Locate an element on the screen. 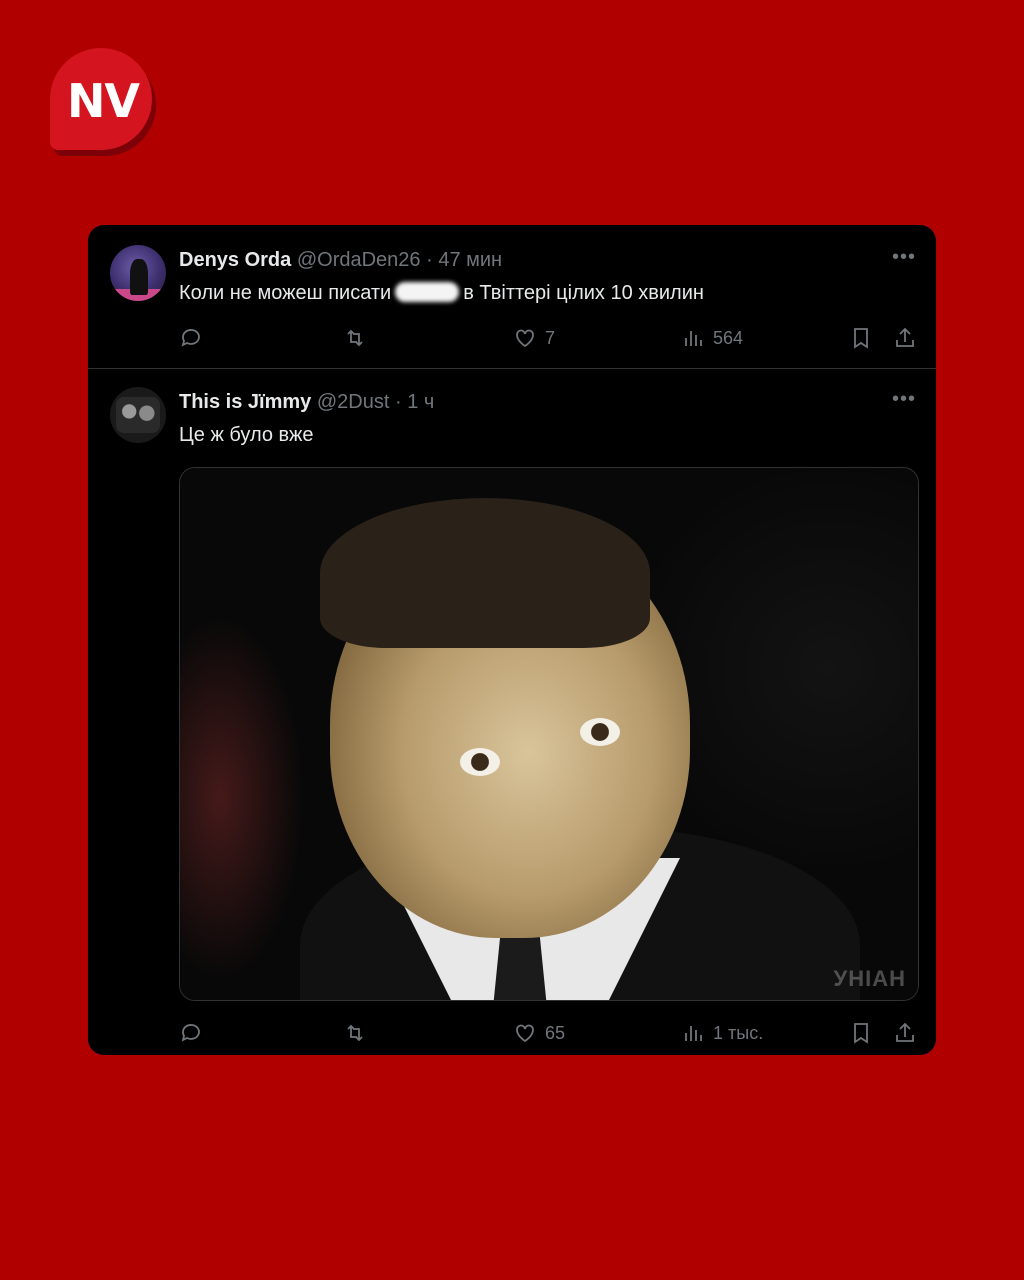 The image size is (1024, 1280). views-count: 1 тыс. is located at coordinates (738, 1032).